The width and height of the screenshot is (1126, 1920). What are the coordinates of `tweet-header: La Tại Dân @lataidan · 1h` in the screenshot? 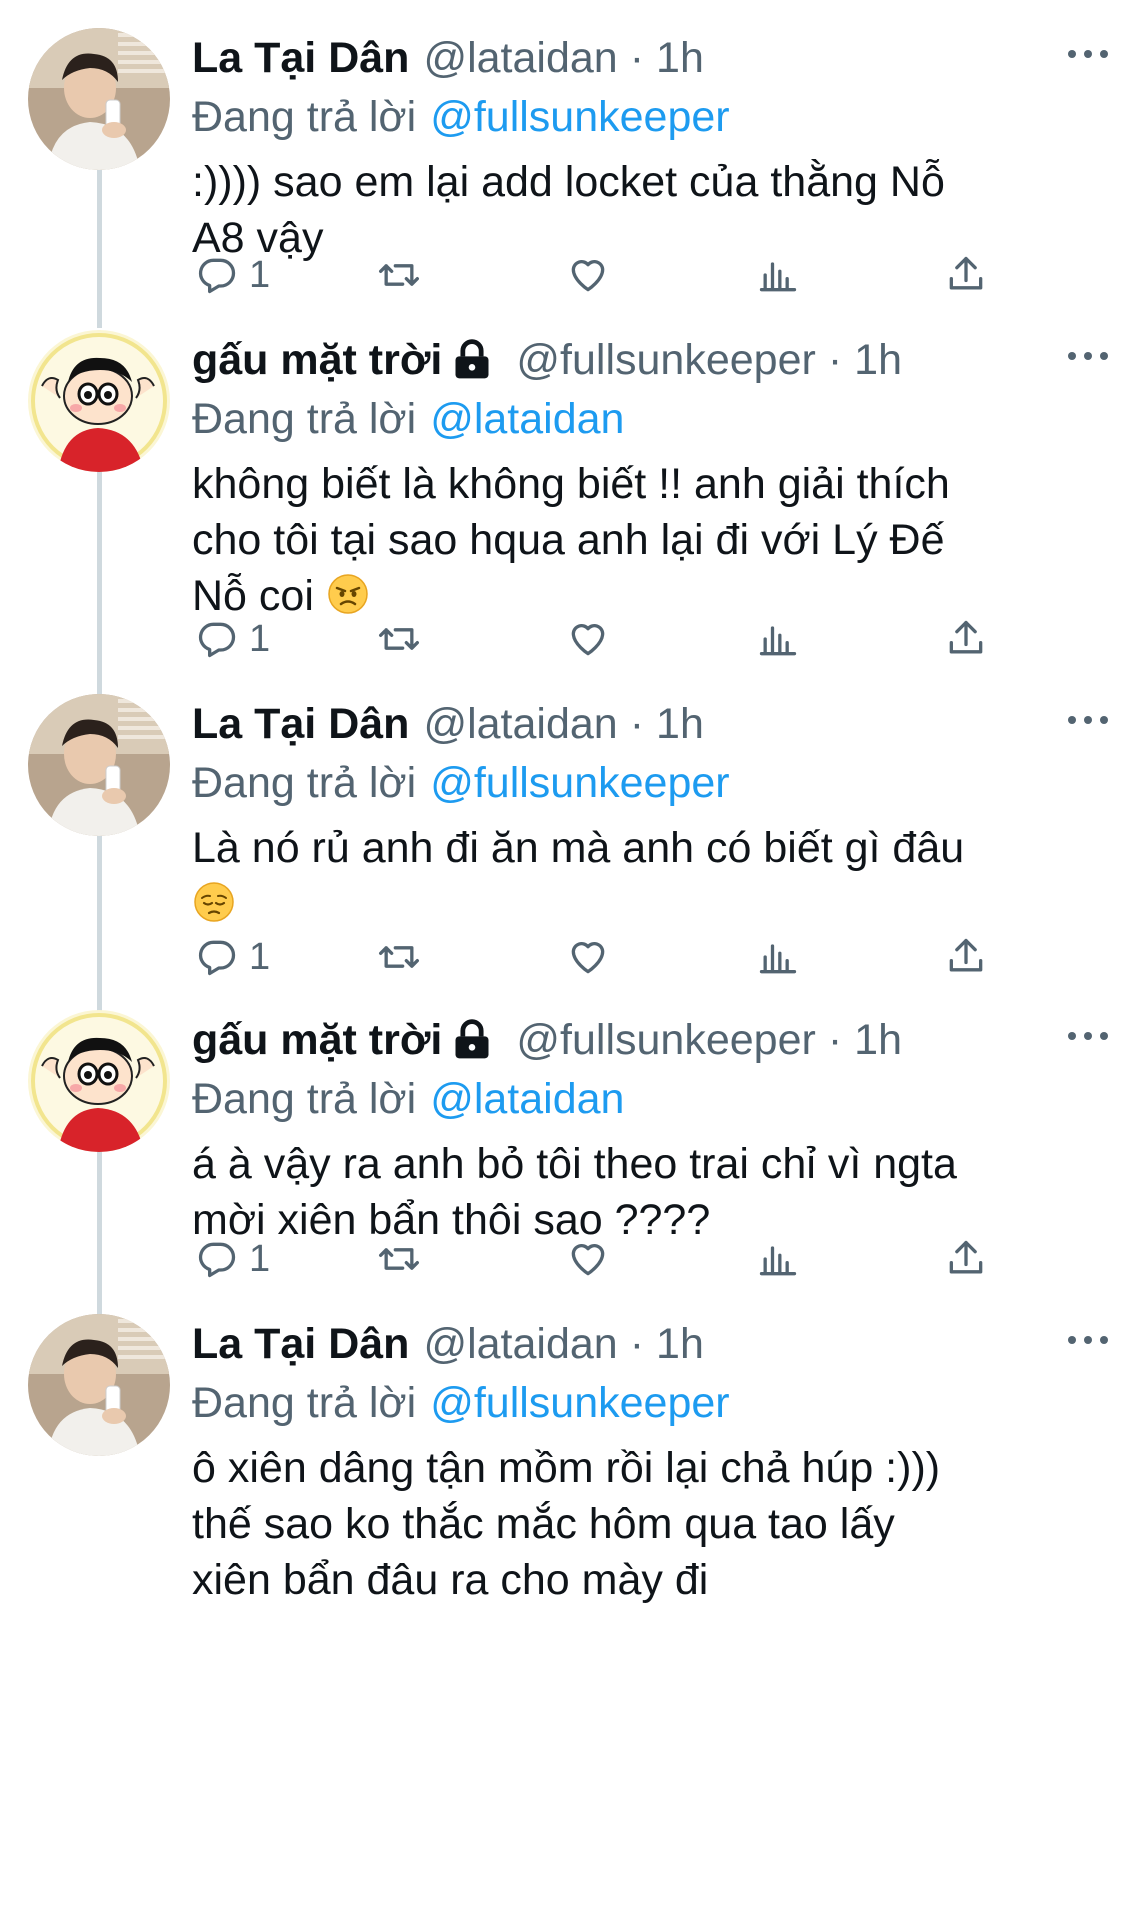 It's located at (649, 1344).